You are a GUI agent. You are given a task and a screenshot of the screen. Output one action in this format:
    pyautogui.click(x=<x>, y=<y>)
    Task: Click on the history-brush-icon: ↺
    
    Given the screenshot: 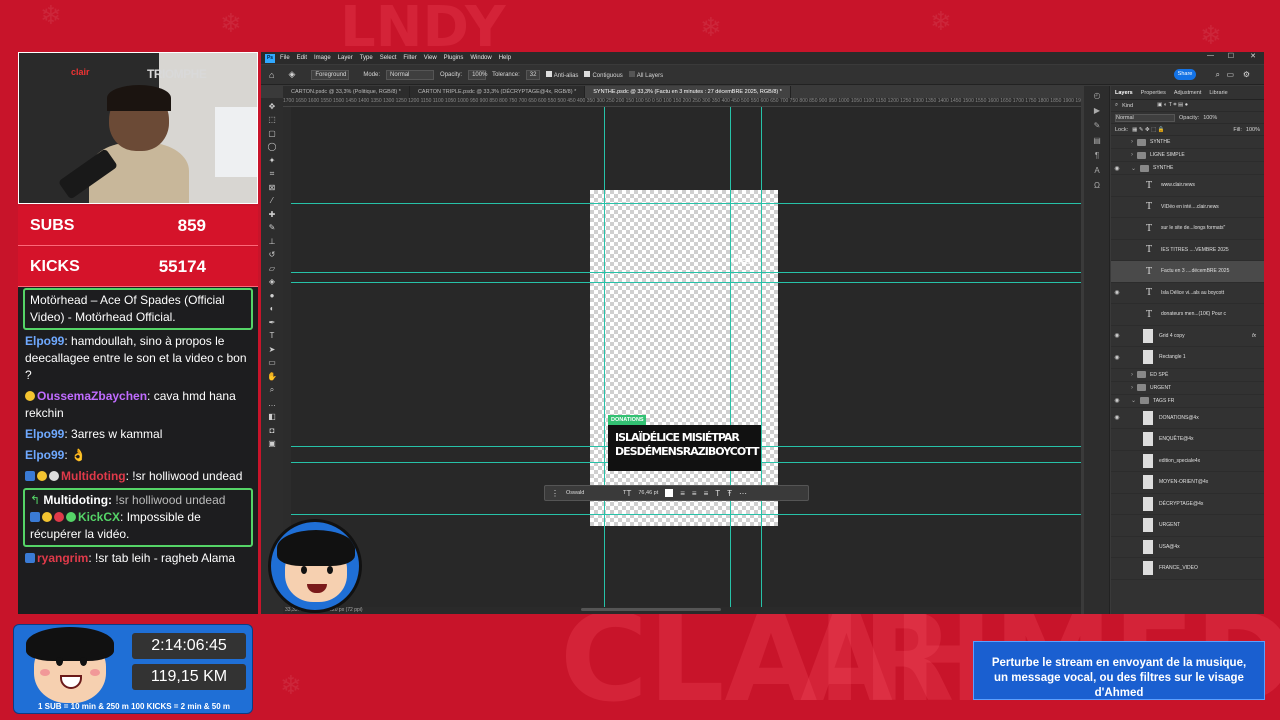 What is the action you would take?
    pyautogui.click(x=272, y=254)
    